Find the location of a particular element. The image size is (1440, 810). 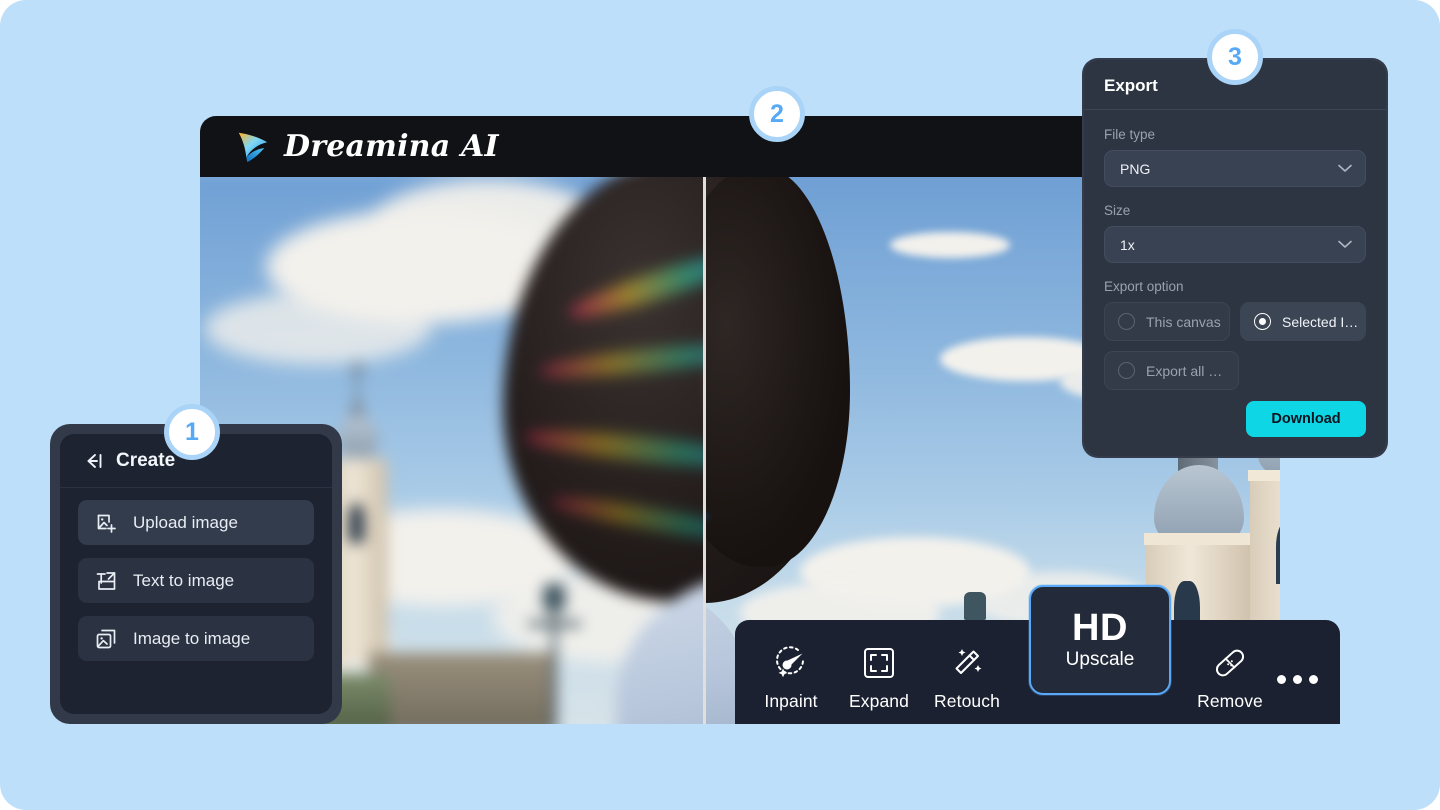

export-option-label: Export option is located at coordinates (1144, 286).